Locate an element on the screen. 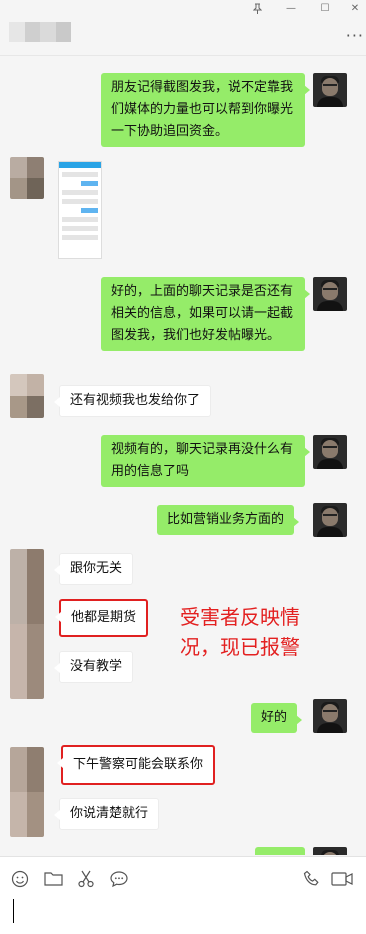  image-message is located at coordinates (80, 210).